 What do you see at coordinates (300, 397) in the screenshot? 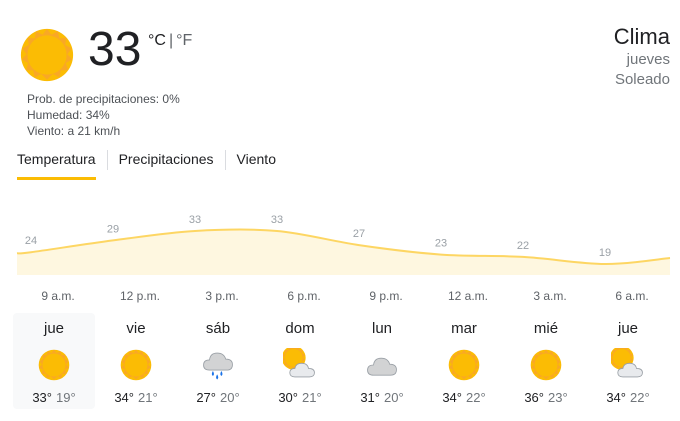
I see `forecast-day-temps: 30° 21°` at bounding box center [300, 397].